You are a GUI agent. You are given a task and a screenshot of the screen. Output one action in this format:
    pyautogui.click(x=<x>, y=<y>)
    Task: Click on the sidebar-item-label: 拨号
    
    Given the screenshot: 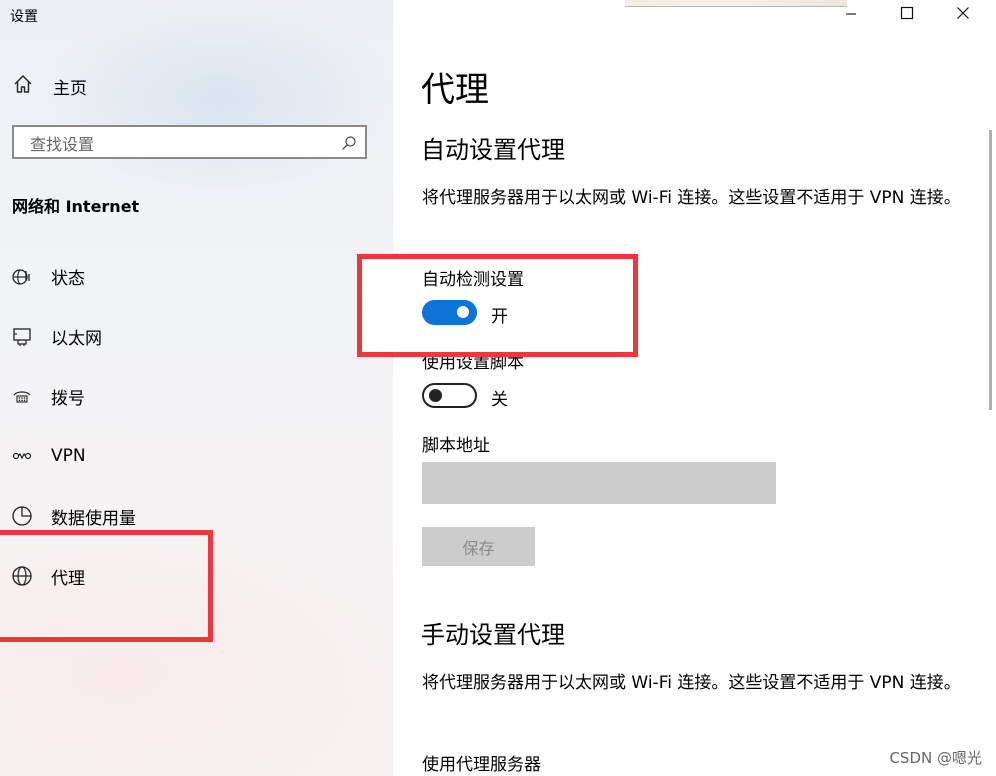 What is the action you would take?
    pyautogui.click(x=68, y=398)
    